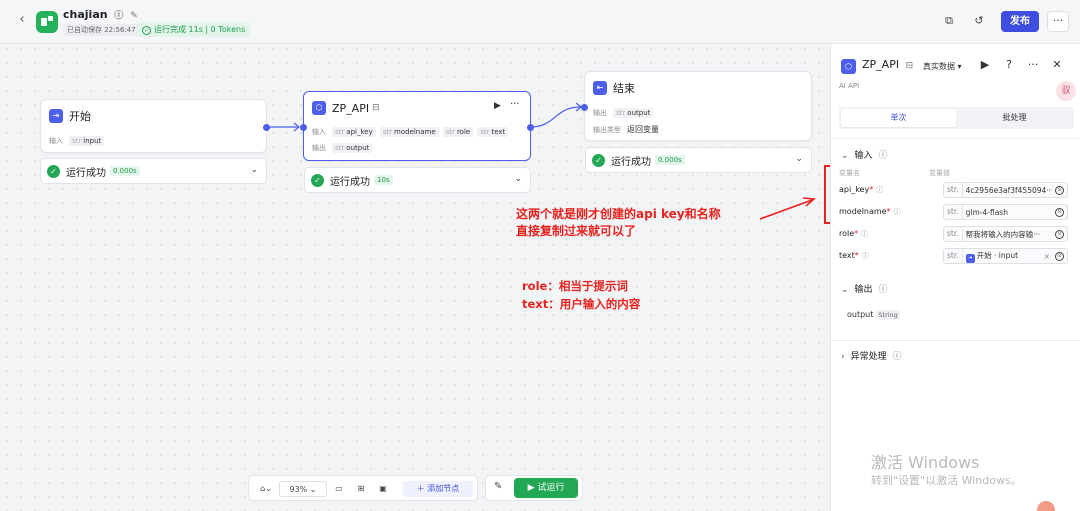 The image size is (1080, 511). I want to click on edit-icon: ✎, so click(134, 16).